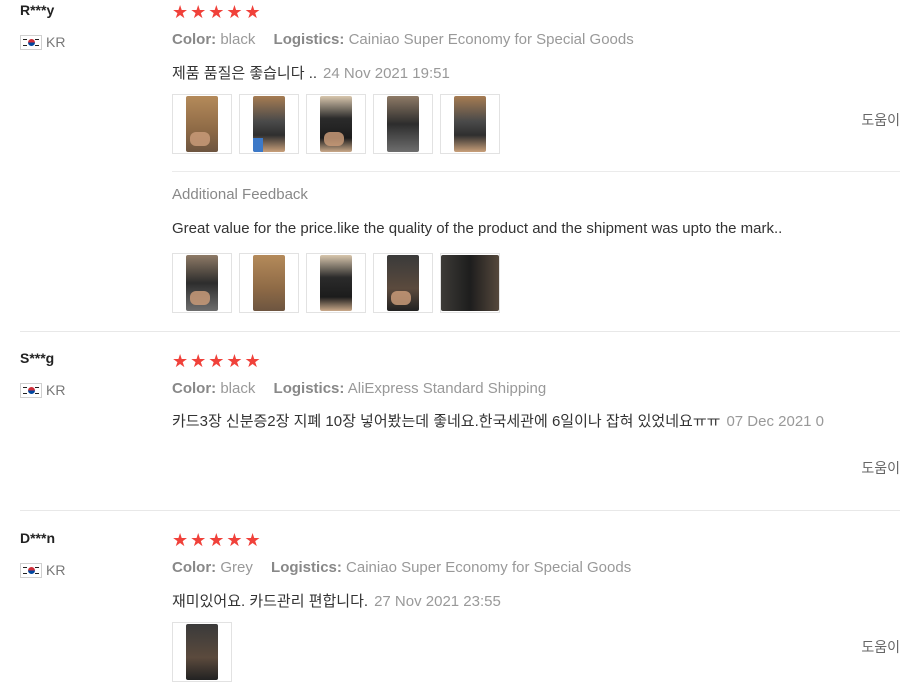 Image resolution: width=900 pixels, height=699 pixels. What do you see at coordinates (386, 73) in the screenshot?
I see `review-date: 24 Nov 2021 19:51` at bounding box center [386, 73].